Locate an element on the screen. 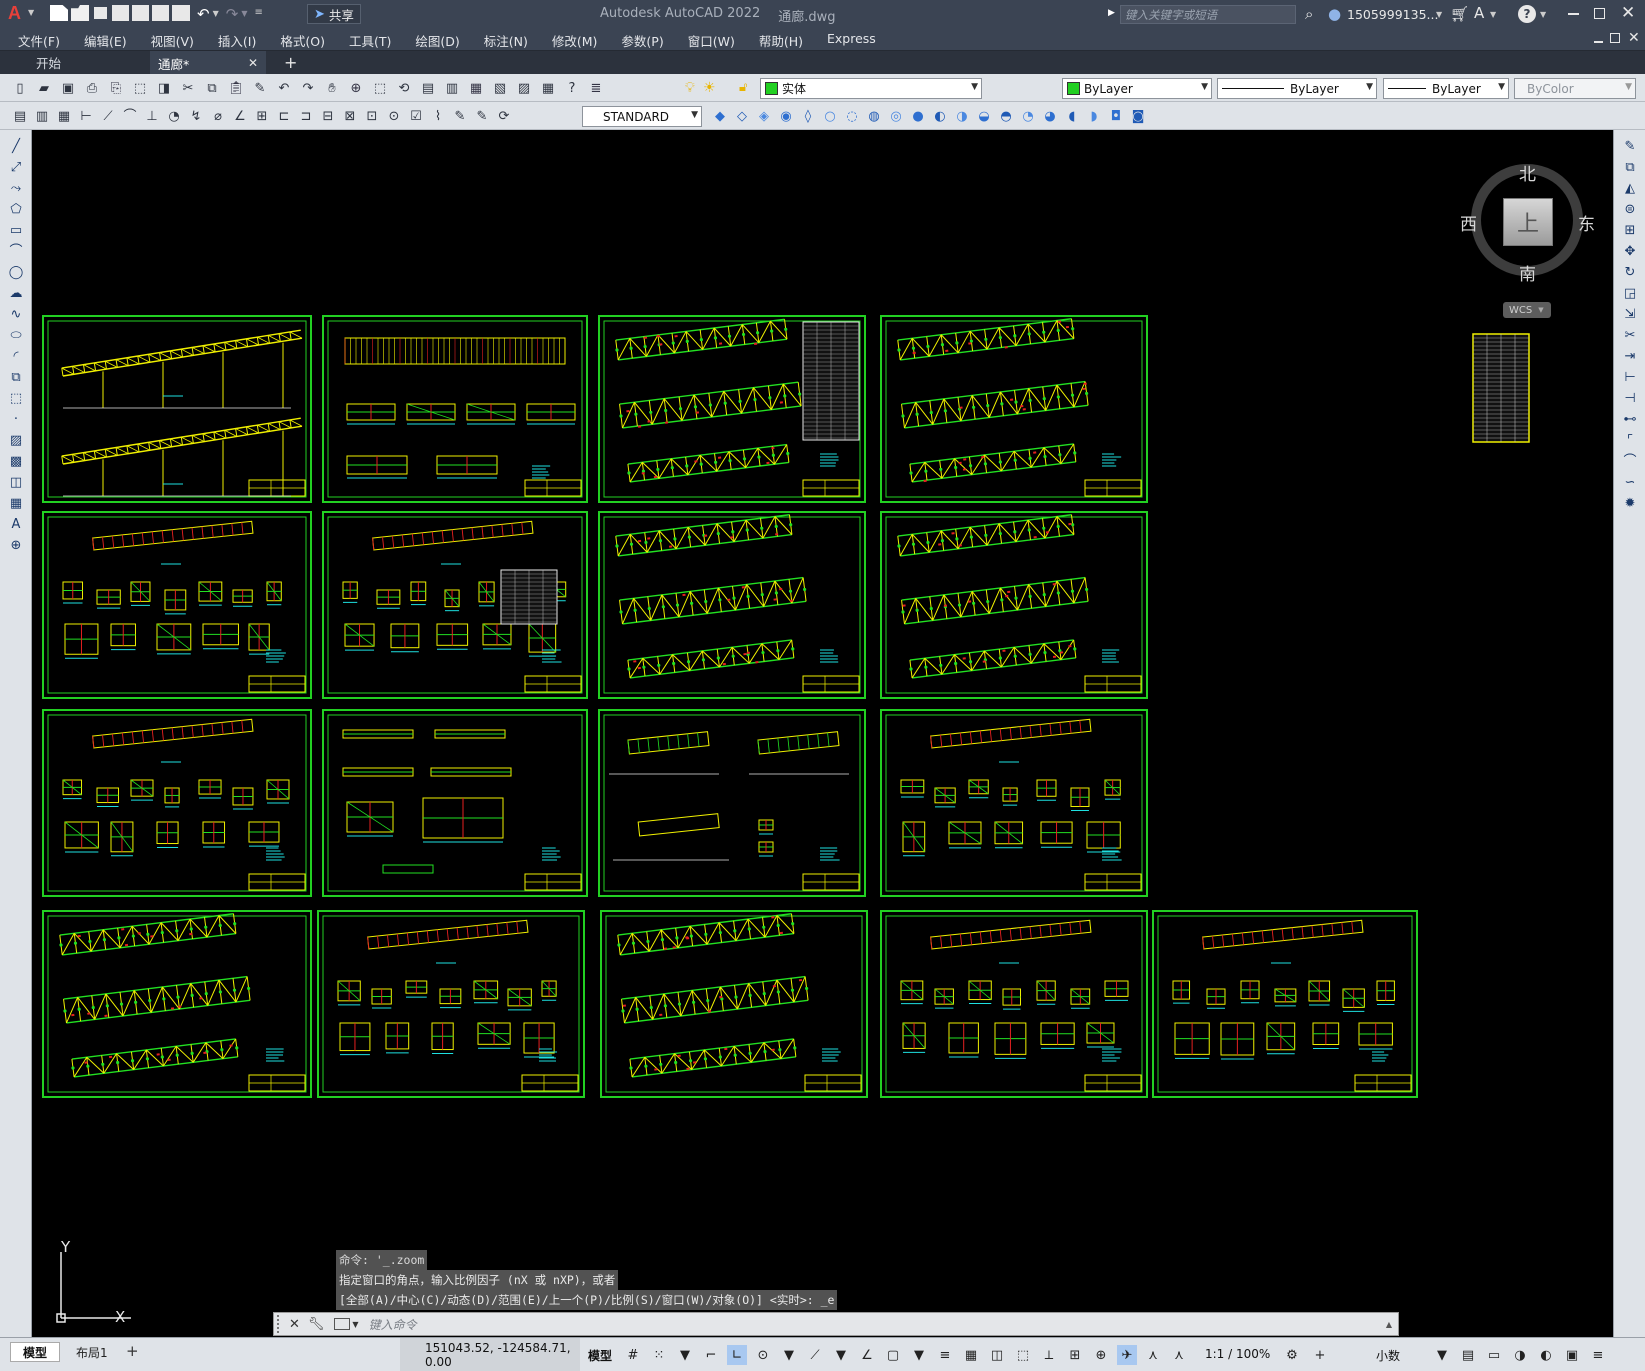 The height and width of the screenshot is (1371, 1645). clean-screen-icon: ▣ is located at coordinates (1572, 1355).